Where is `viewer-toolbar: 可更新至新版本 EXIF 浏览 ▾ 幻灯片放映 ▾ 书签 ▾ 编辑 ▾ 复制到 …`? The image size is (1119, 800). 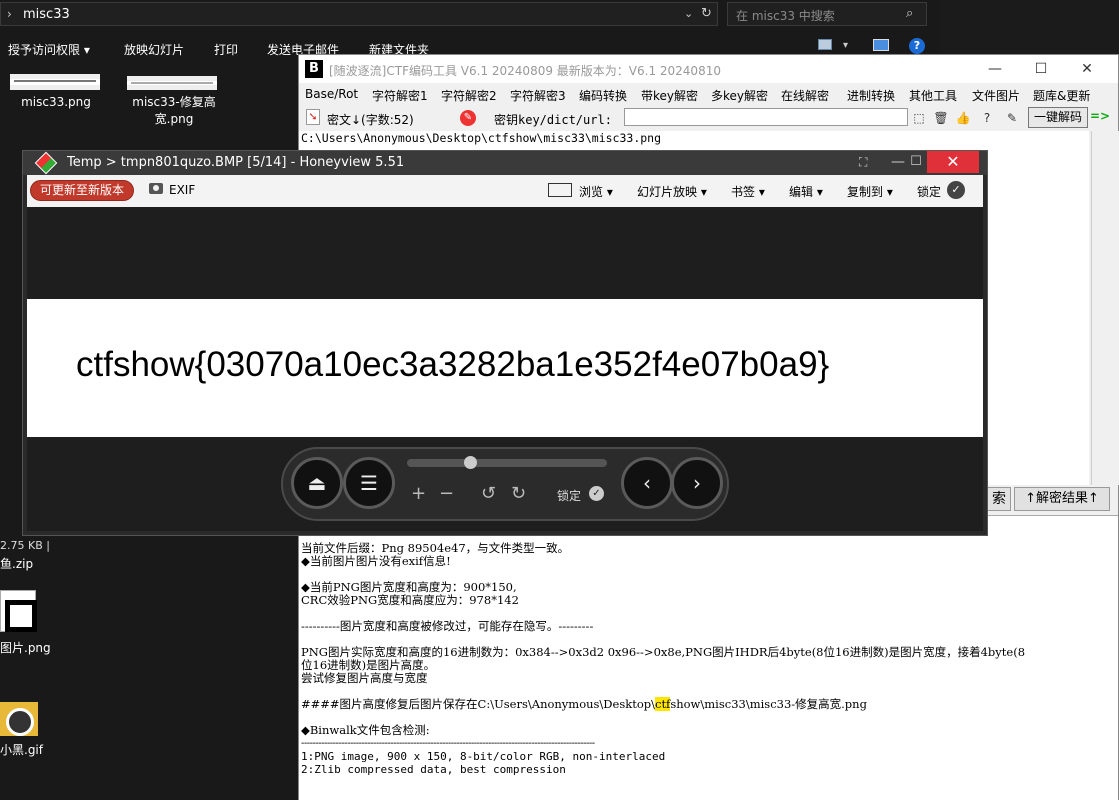
viewer-toolbar: 可更新至新版本 EXIF 浏览 ▾ 幻灯片放映 ▾ 书签 ▾ 编辑 ▾ 复制到 … is located at coordinates (505, 191).